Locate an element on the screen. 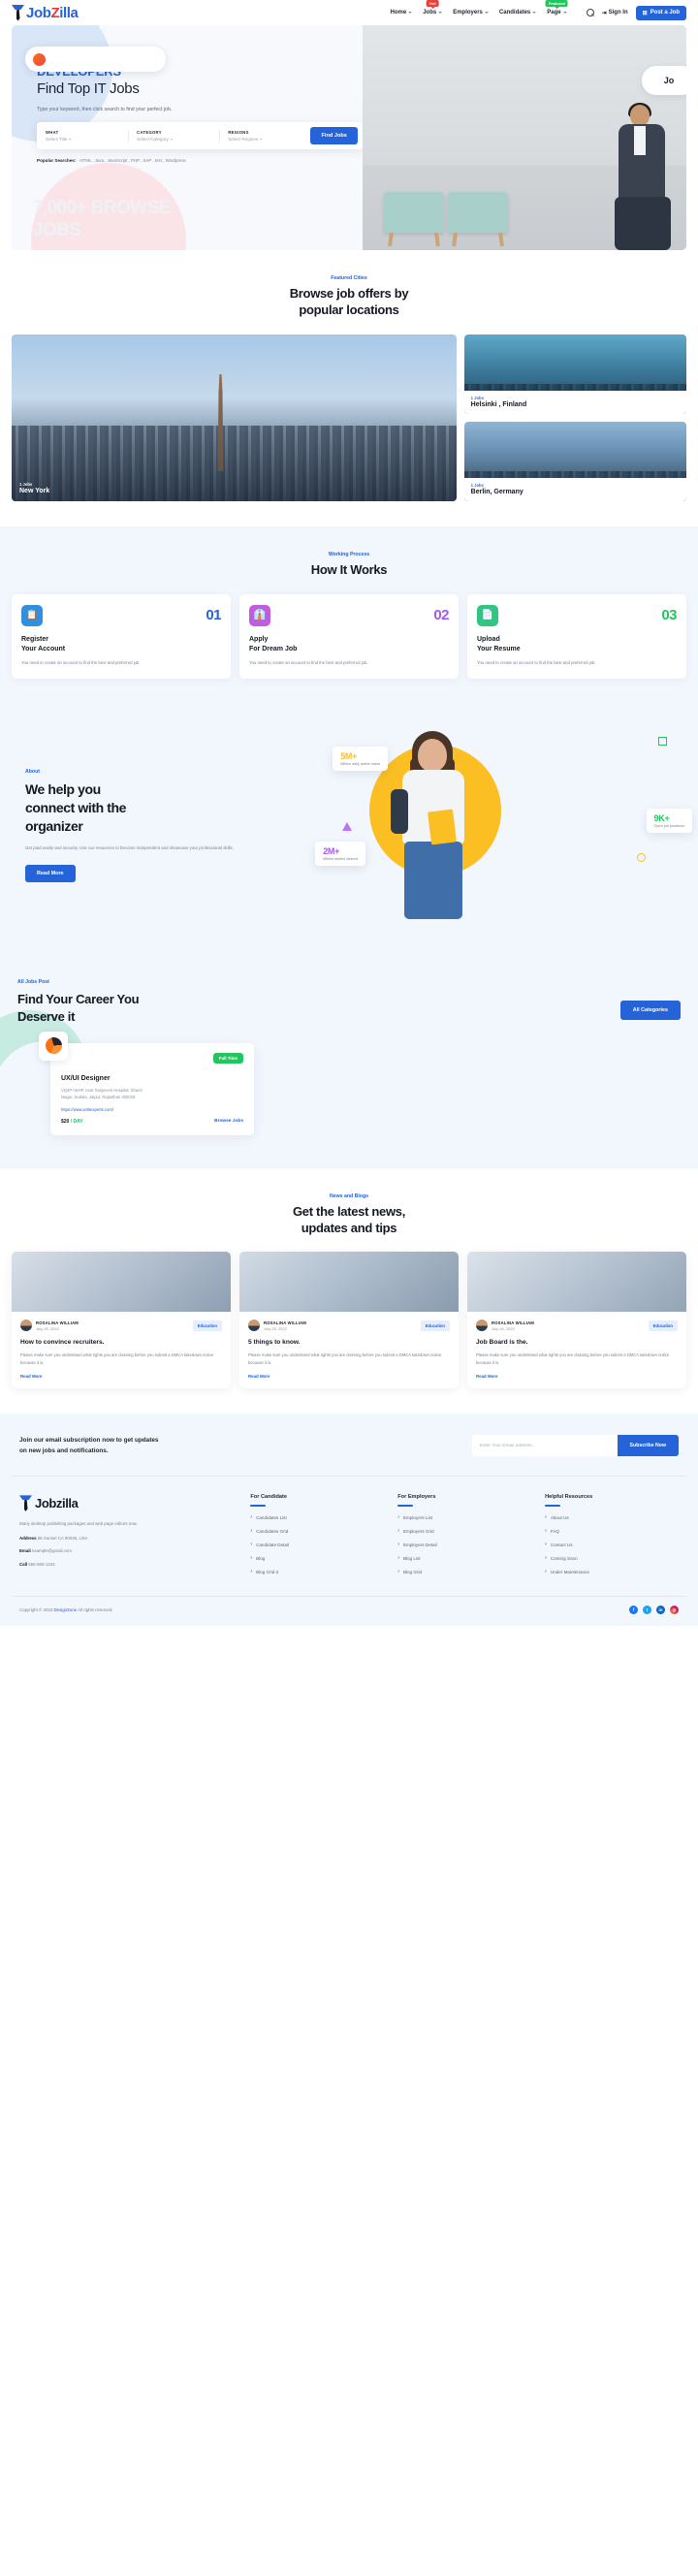 The image size is (698, 2576). city-card-helsinki: 1 Jobs Helsinki , Finland is located at coordinates (574, 374).